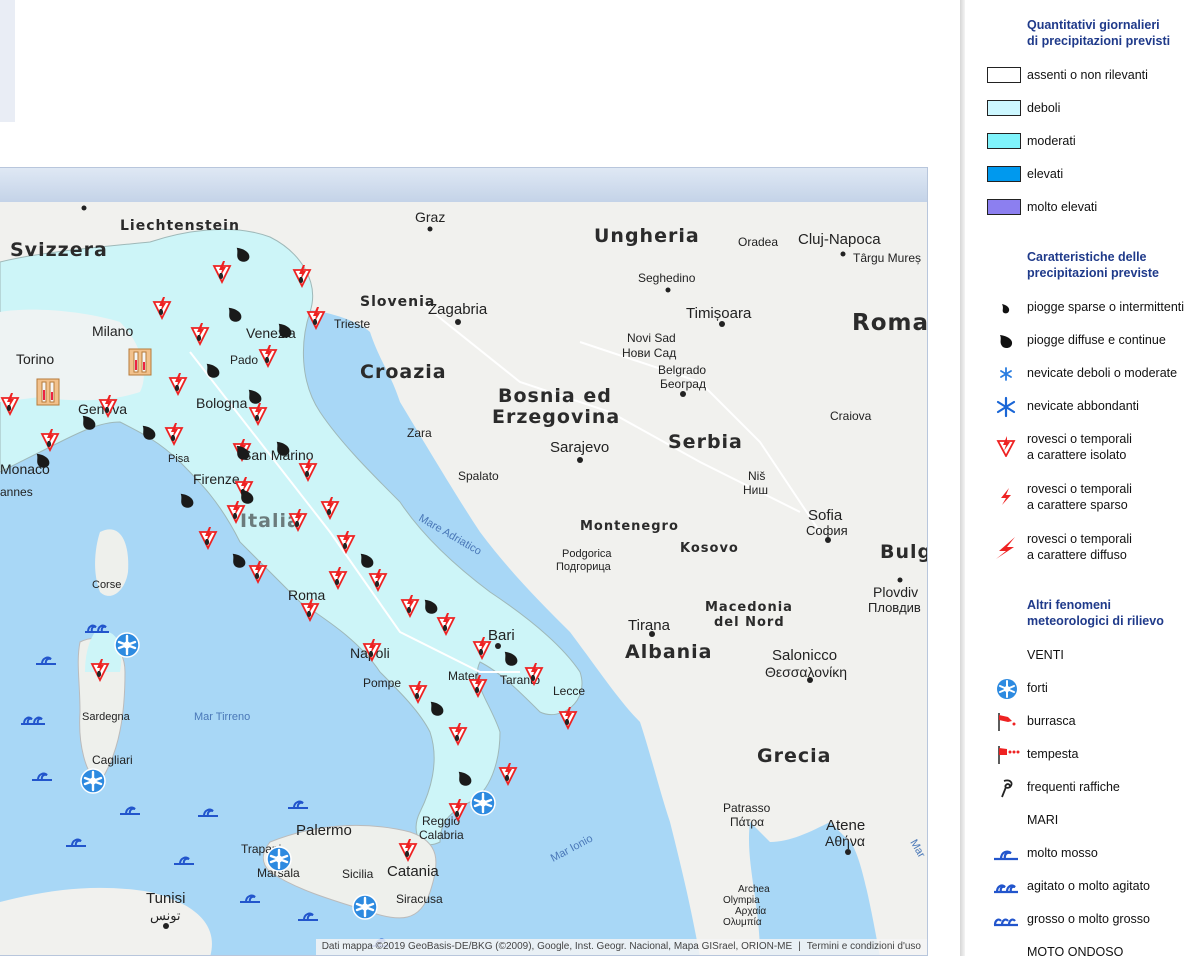 This screenshot has width=1200, height=956. I want to click on city-sardegna: Sardegna, so click(106, 717).